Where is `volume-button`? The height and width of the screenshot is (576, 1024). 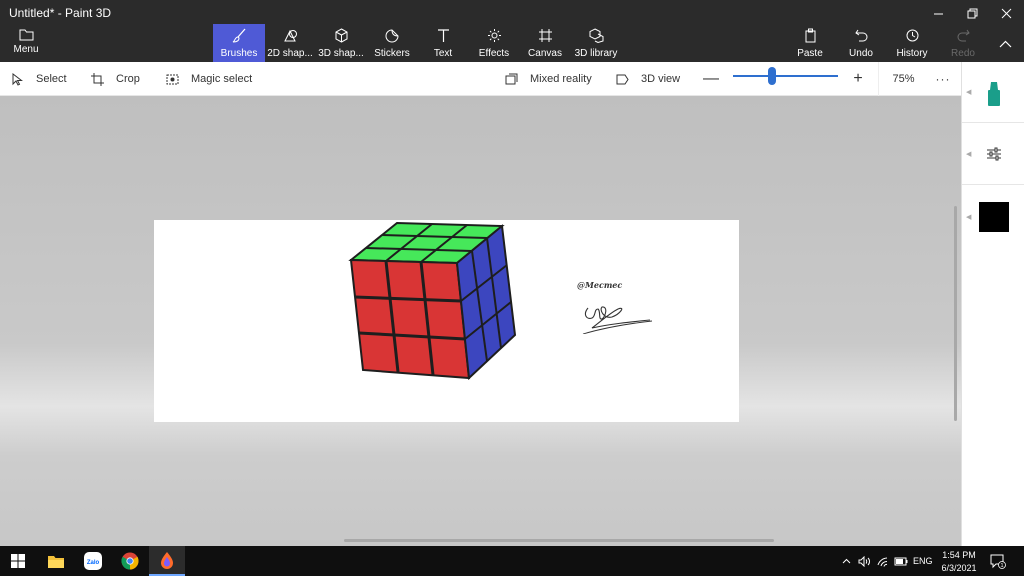
volume-button is located at coordinates (864, 561).